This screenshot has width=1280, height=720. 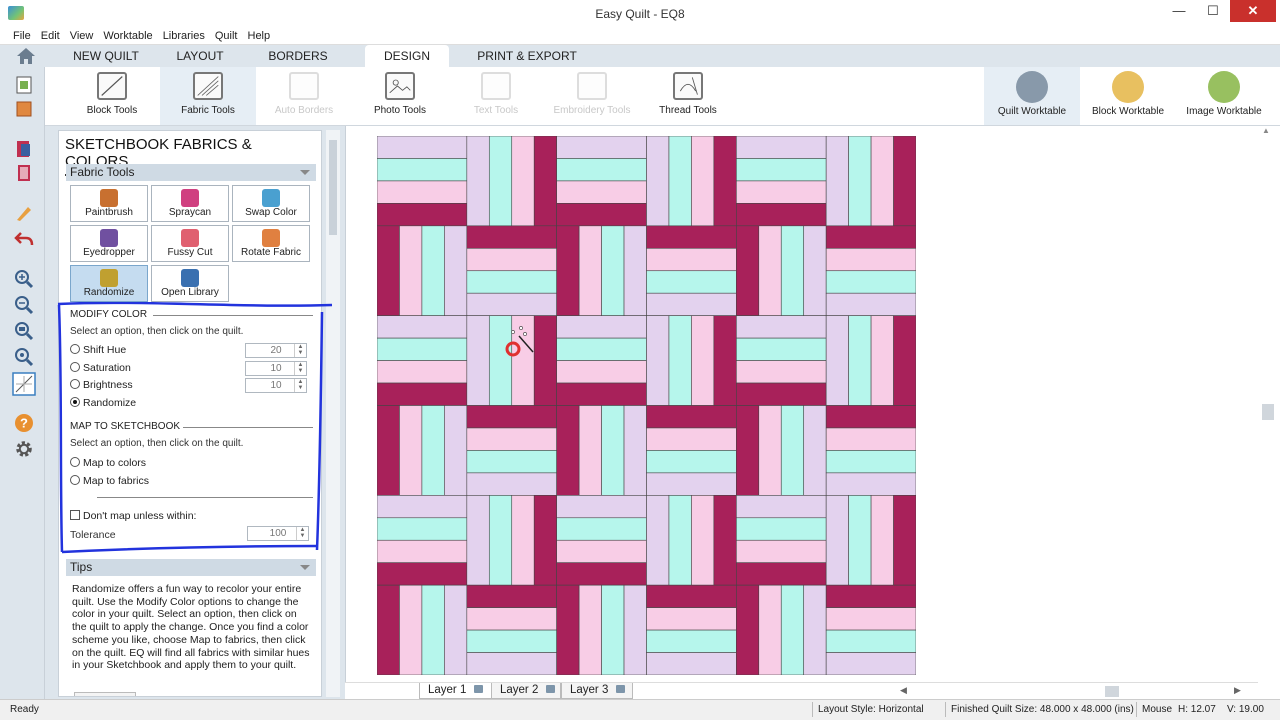 What do you see at coordinates (333, 187) in the screenshot?
I see `panel-scroll-thumb` at bounding box center [333, 187].